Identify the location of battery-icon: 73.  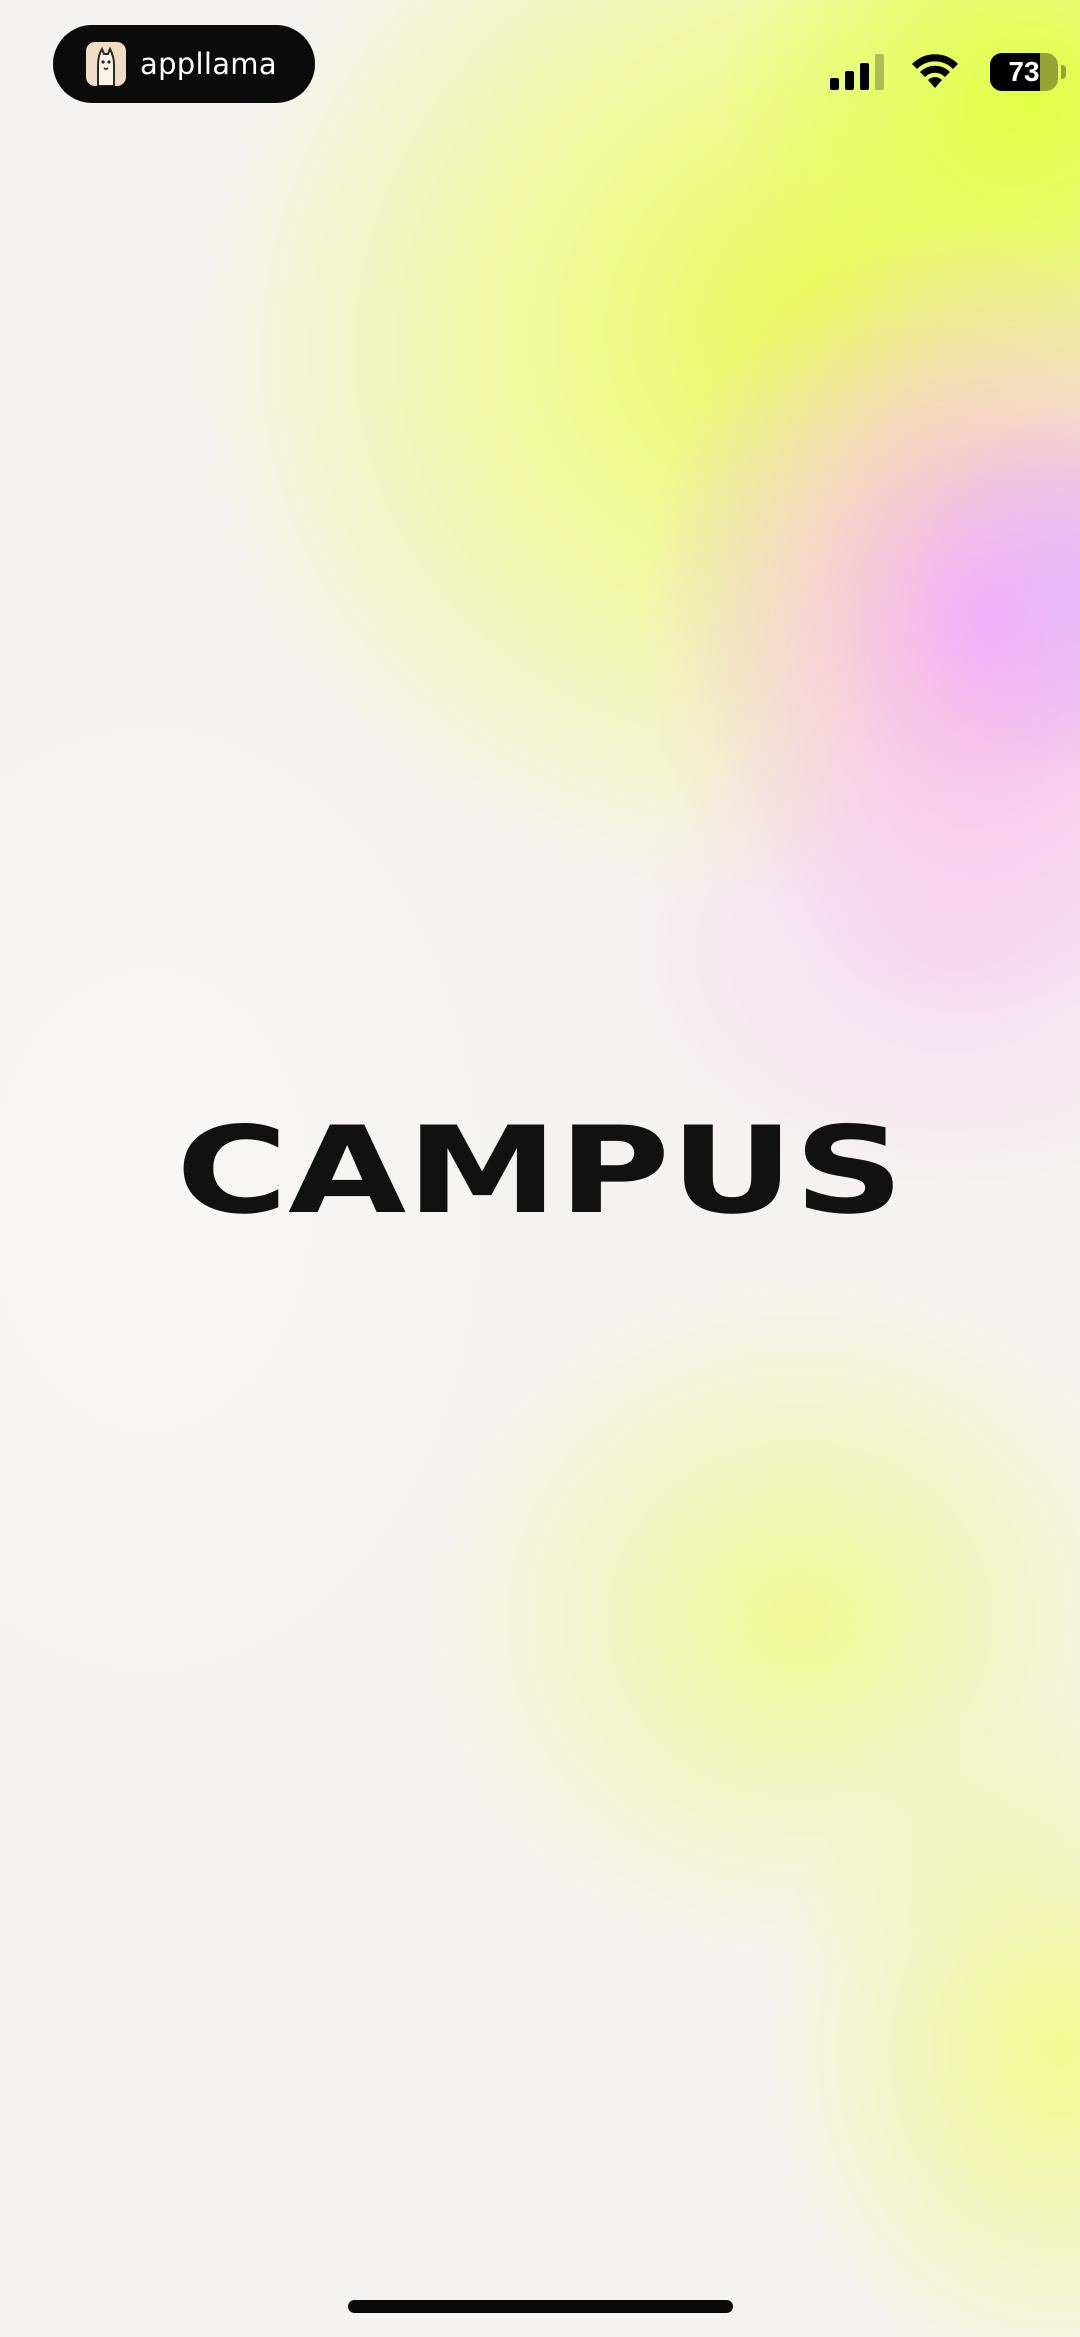
(1024, 72).